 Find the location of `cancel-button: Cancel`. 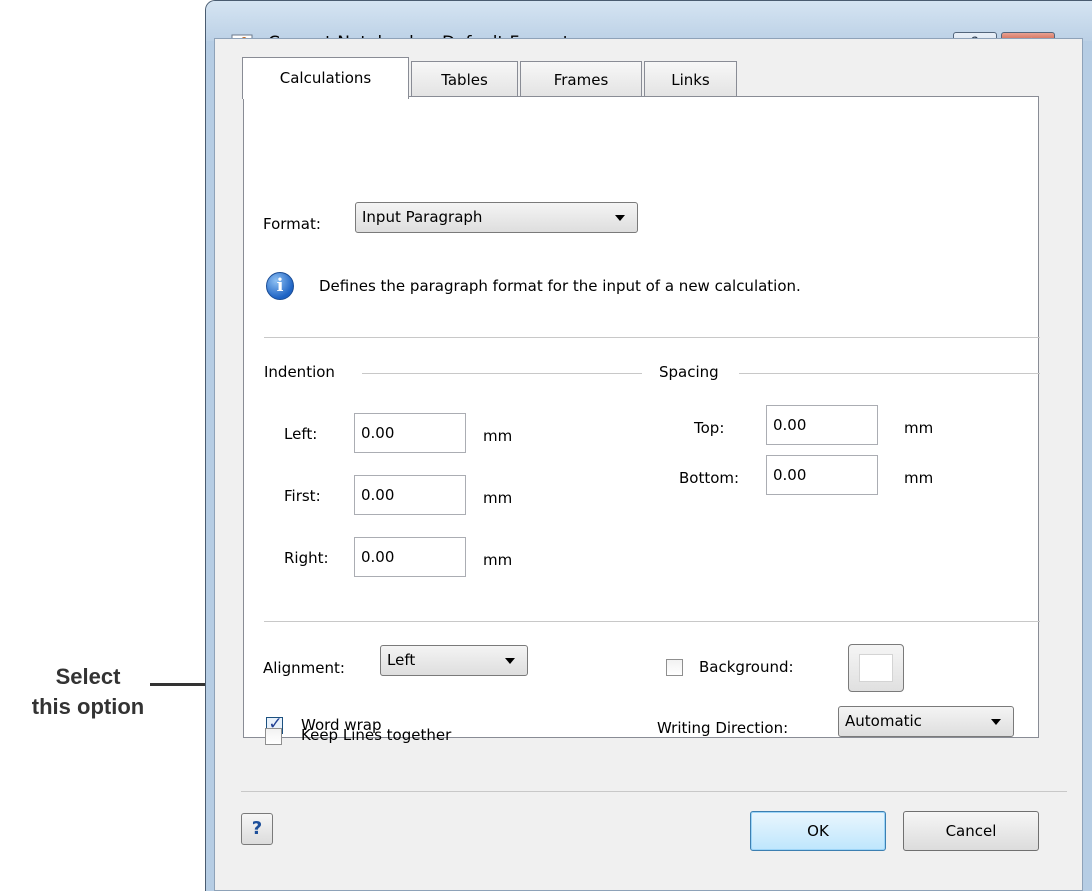

cancel-button: Cancel is located at coordinates (971, 831).